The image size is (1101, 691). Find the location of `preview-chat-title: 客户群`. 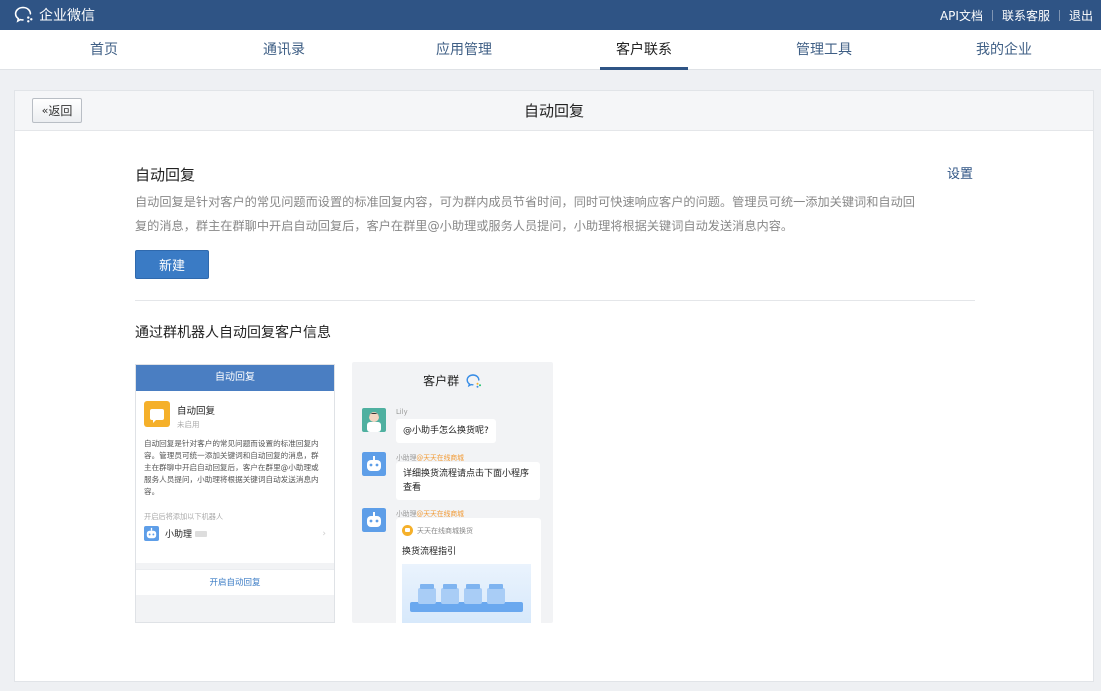

preview-chat-title: 客户群 is located at coordinates (452, 380).